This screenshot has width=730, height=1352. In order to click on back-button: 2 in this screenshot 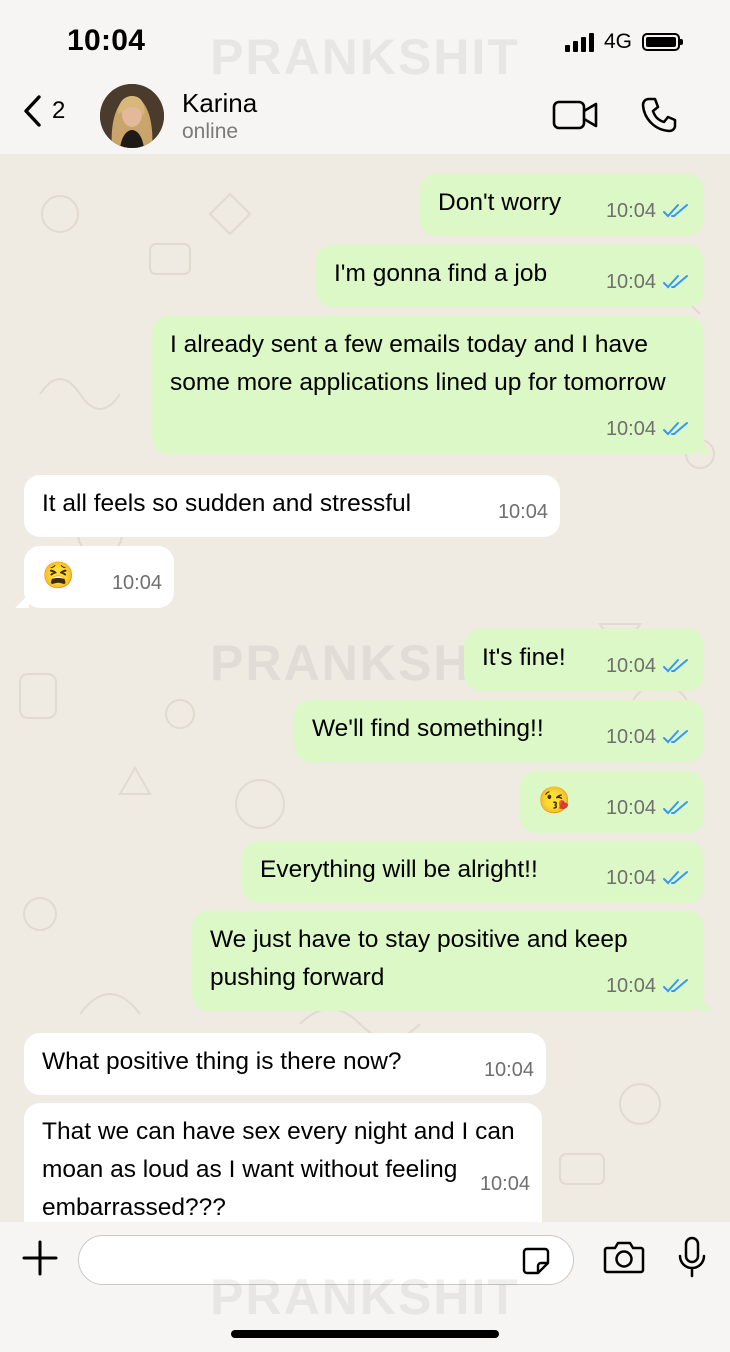, I will do `click(43, 111)`.